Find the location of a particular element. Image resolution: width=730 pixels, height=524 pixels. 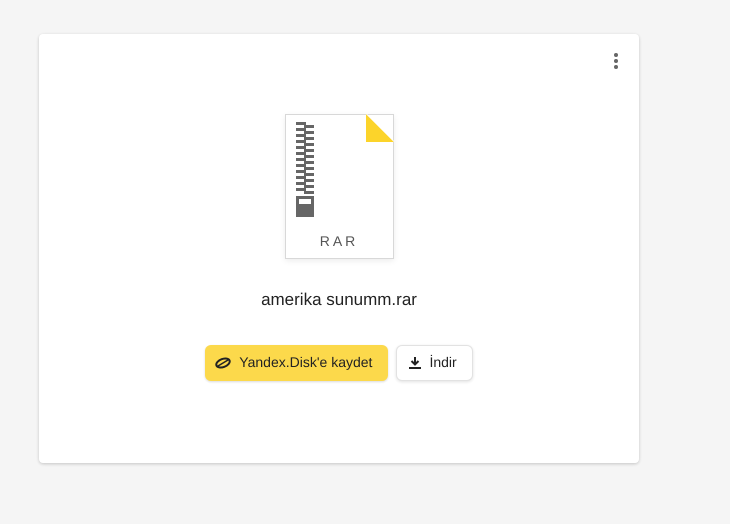

download-button: İndir is located at coordinates (434, 362).